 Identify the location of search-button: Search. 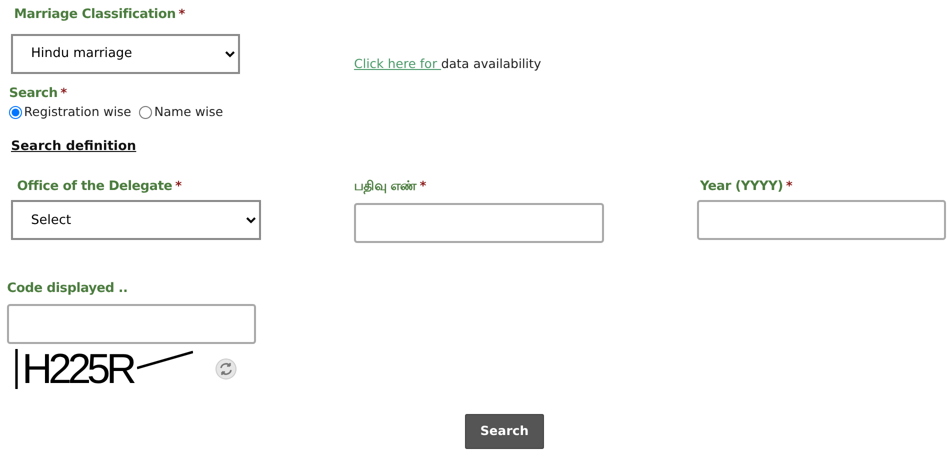
(504, 431).